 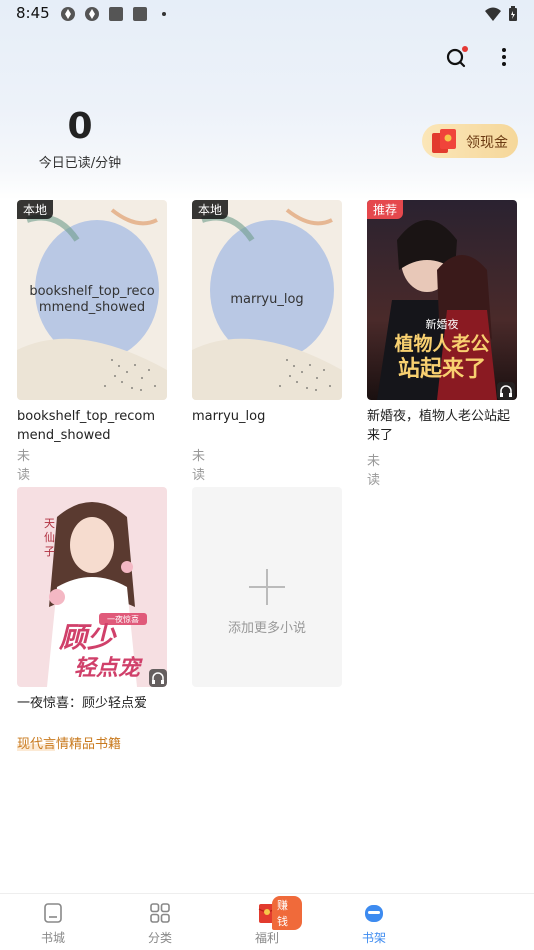 I want to click on svg-text: 仙, so click(x=49, y=537).